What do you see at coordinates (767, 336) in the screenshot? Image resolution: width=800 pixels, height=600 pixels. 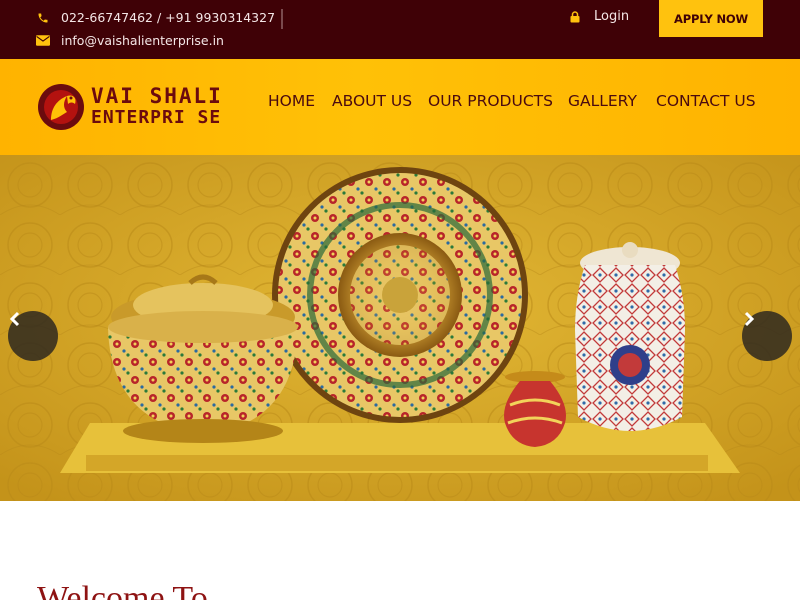 I see `slider-next-button` at bounding box center [767, 336].